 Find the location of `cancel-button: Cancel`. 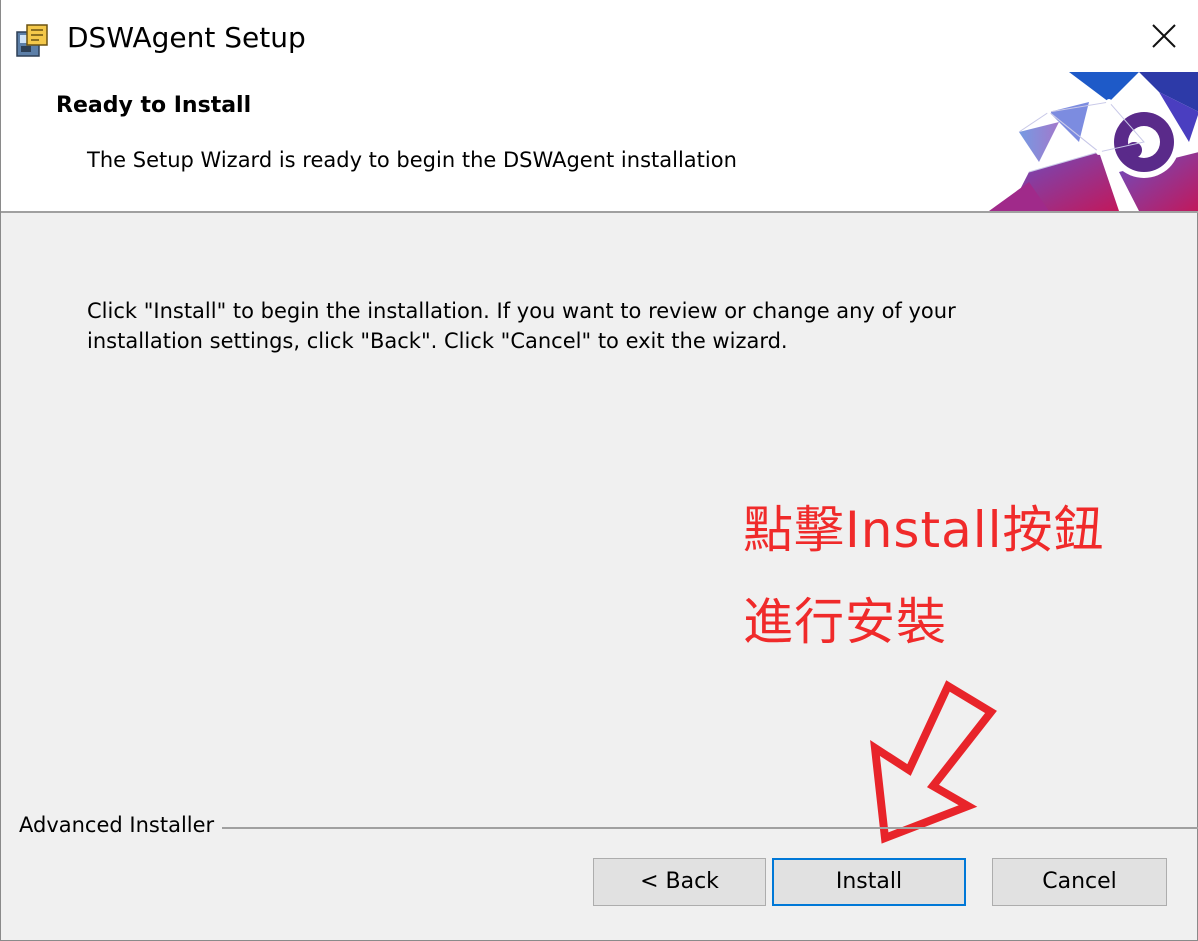

cancel-button: Cancel is located at coordinates (1079, 882).